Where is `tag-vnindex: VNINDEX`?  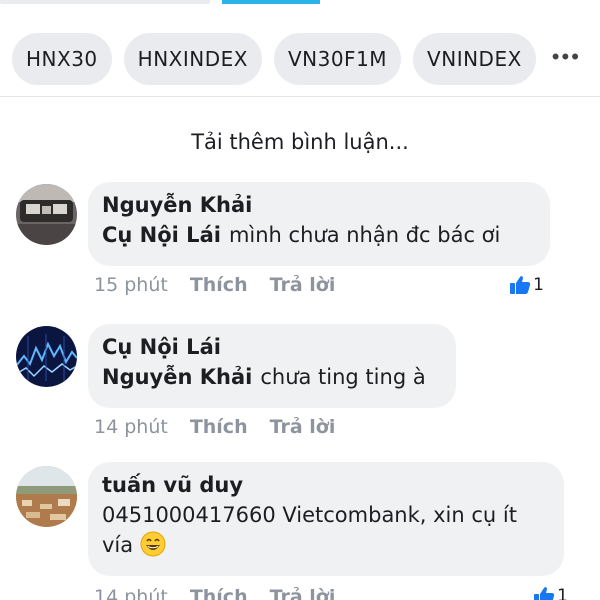
tag-vnindex: VNINDEX is located at coordinates (474, 59).